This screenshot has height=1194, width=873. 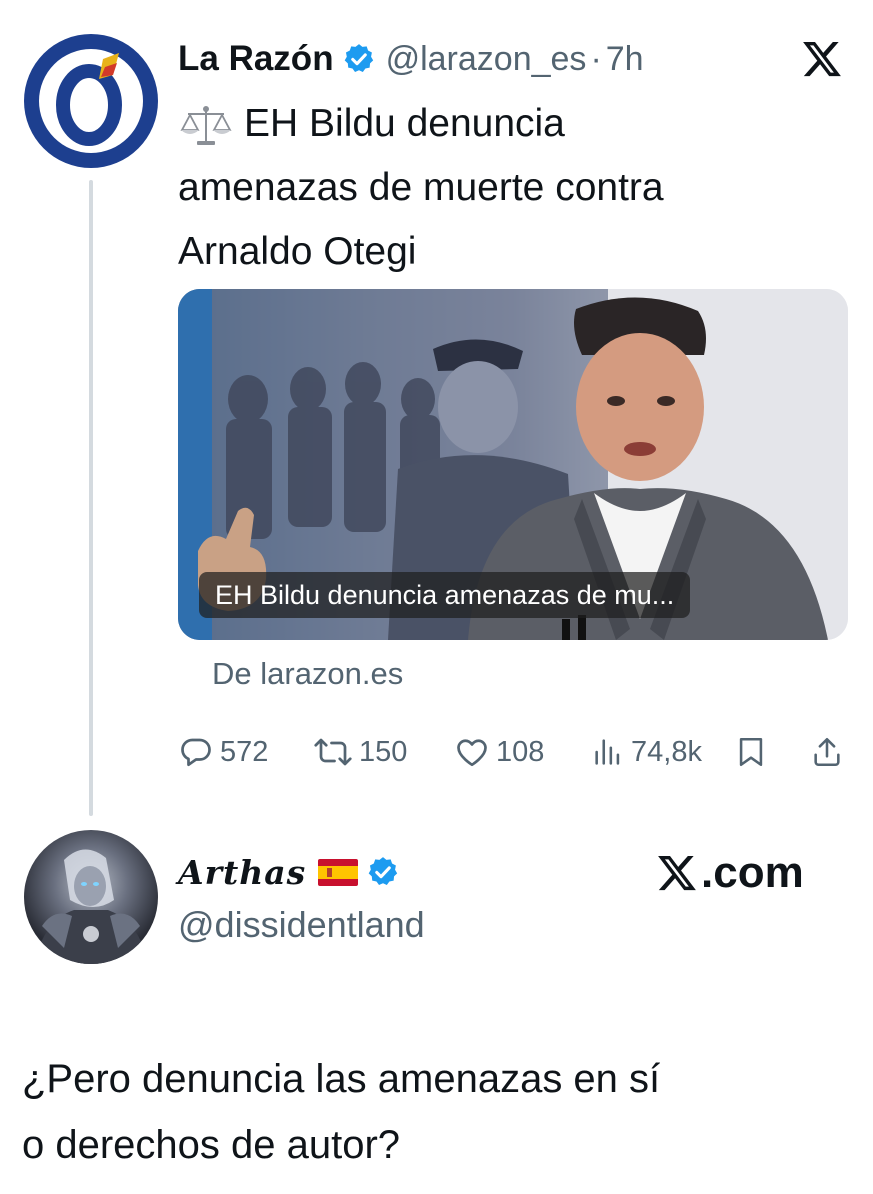 I want to click on bookmark-button, so click(x=754, y=752).